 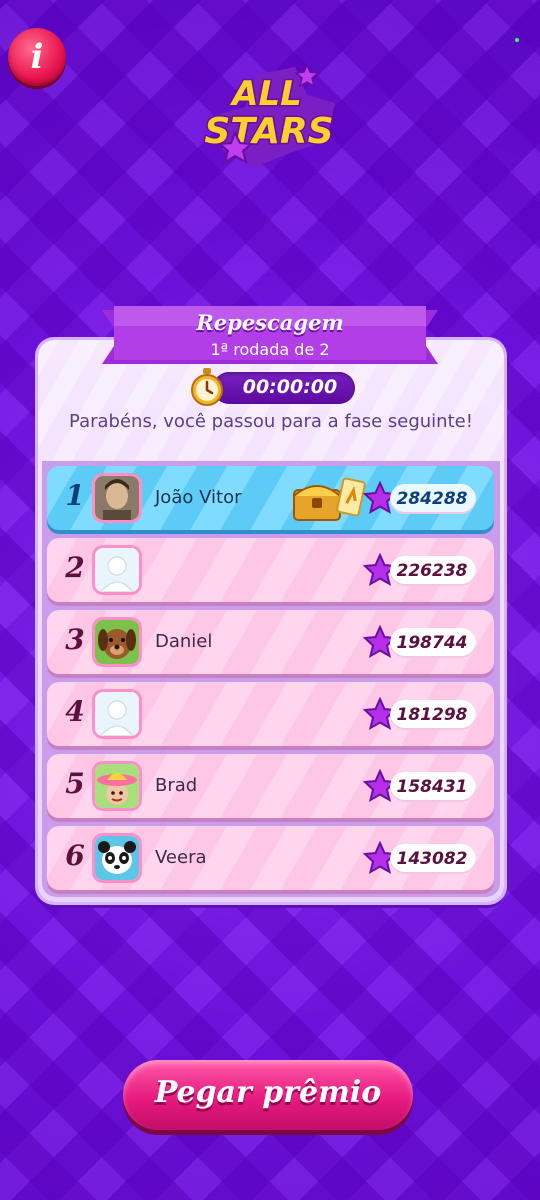 I want to click on player-name: João Vitor, so click(x=198, y=497).